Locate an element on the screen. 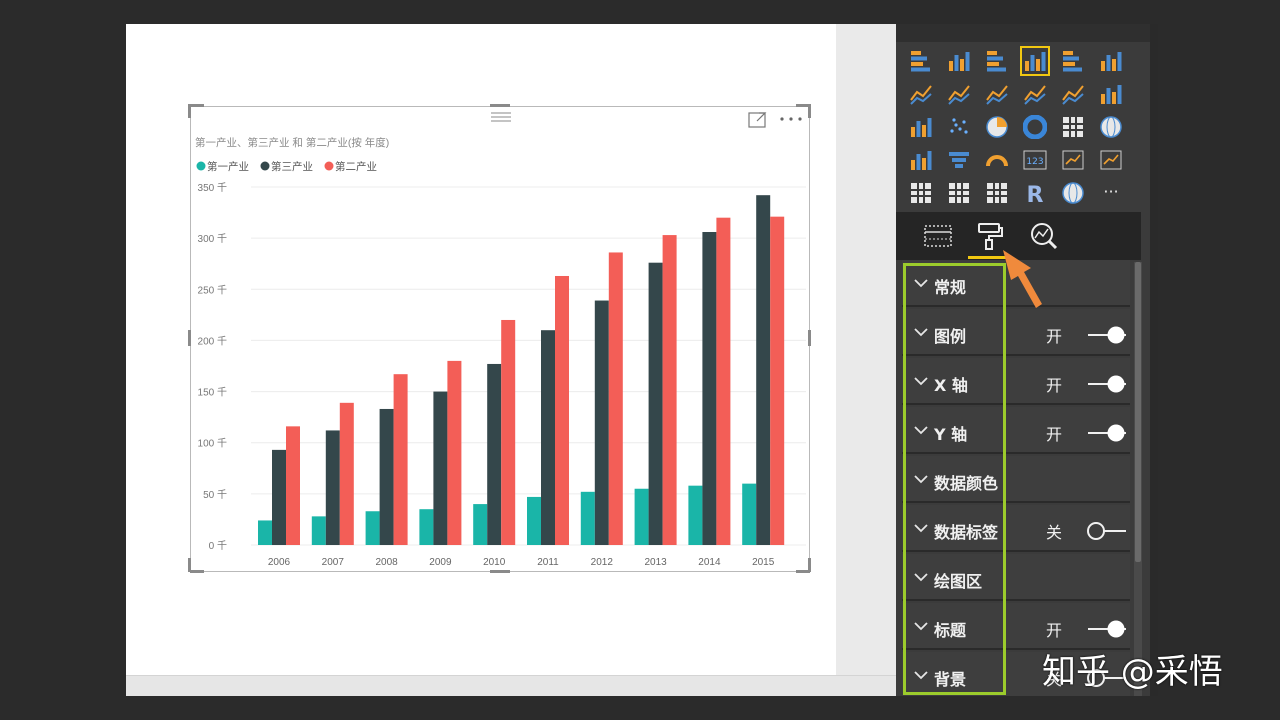 The width and height of the screenshot is (1280, 720). donut-icon is located at coordinates (1035, 127).